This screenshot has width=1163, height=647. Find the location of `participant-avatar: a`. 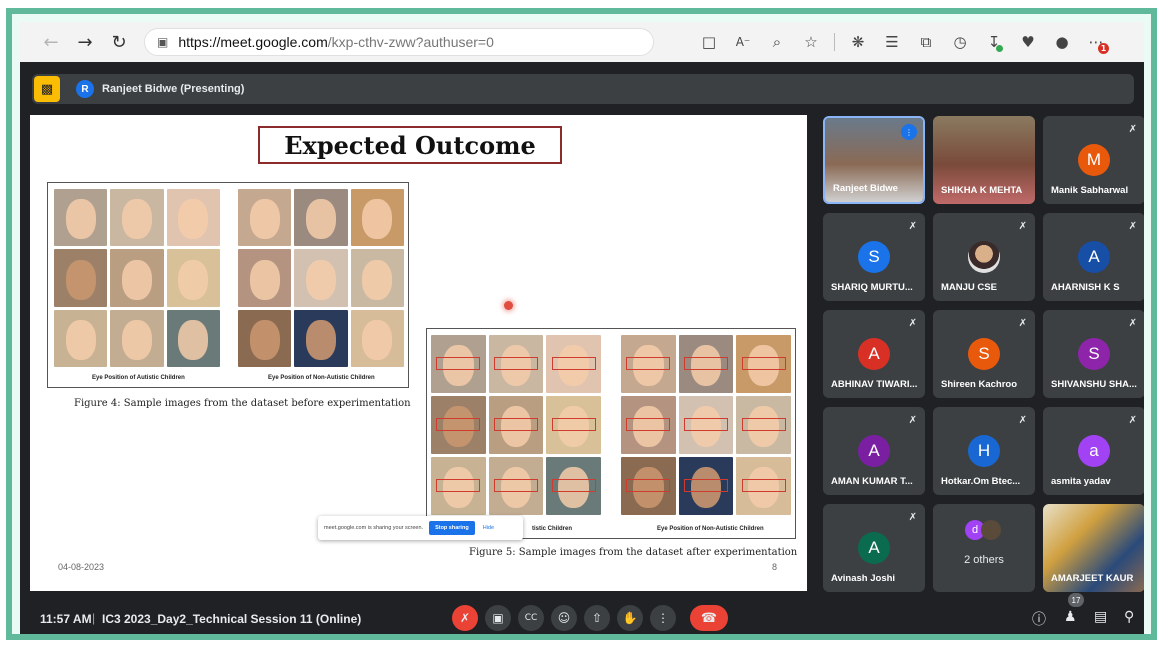

participant-avatar: a is located at coordinates (1094, 451).